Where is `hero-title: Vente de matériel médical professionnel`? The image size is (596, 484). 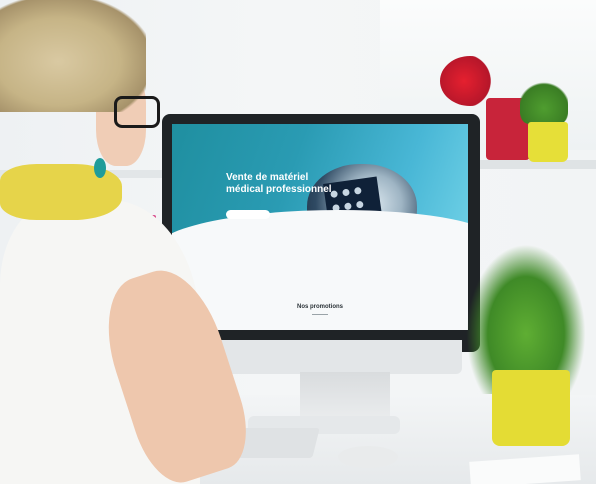
hero-title: Vente de matériel médical professionnel is located at coordinates (279, 183).